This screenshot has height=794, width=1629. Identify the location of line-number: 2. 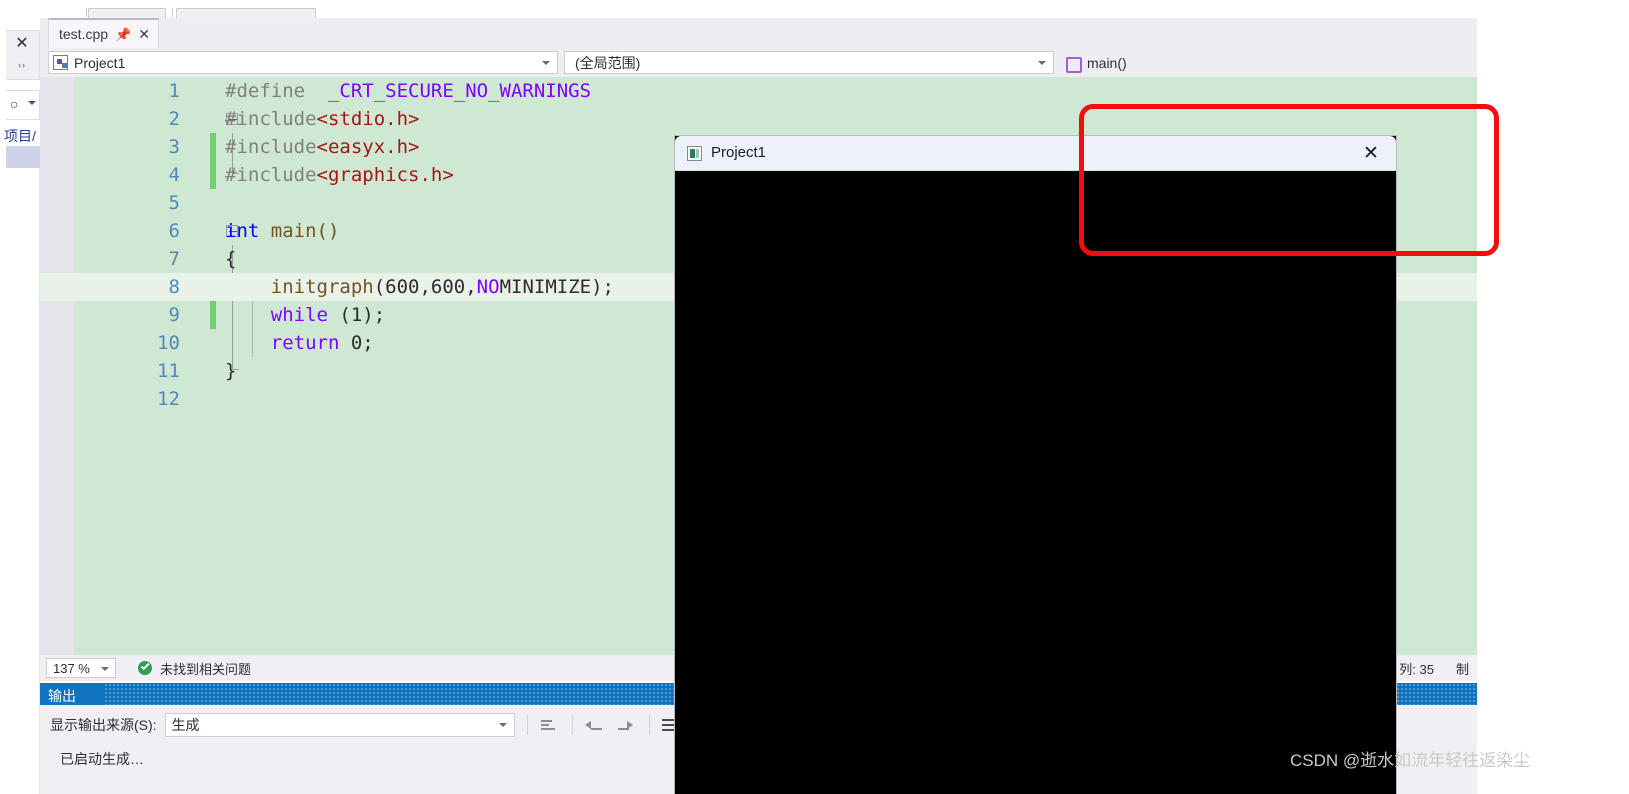
(174, 119).